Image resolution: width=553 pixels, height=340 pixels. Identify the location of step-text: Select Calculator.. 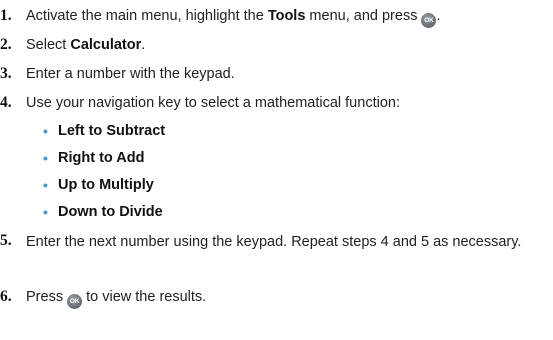
(85, 45).